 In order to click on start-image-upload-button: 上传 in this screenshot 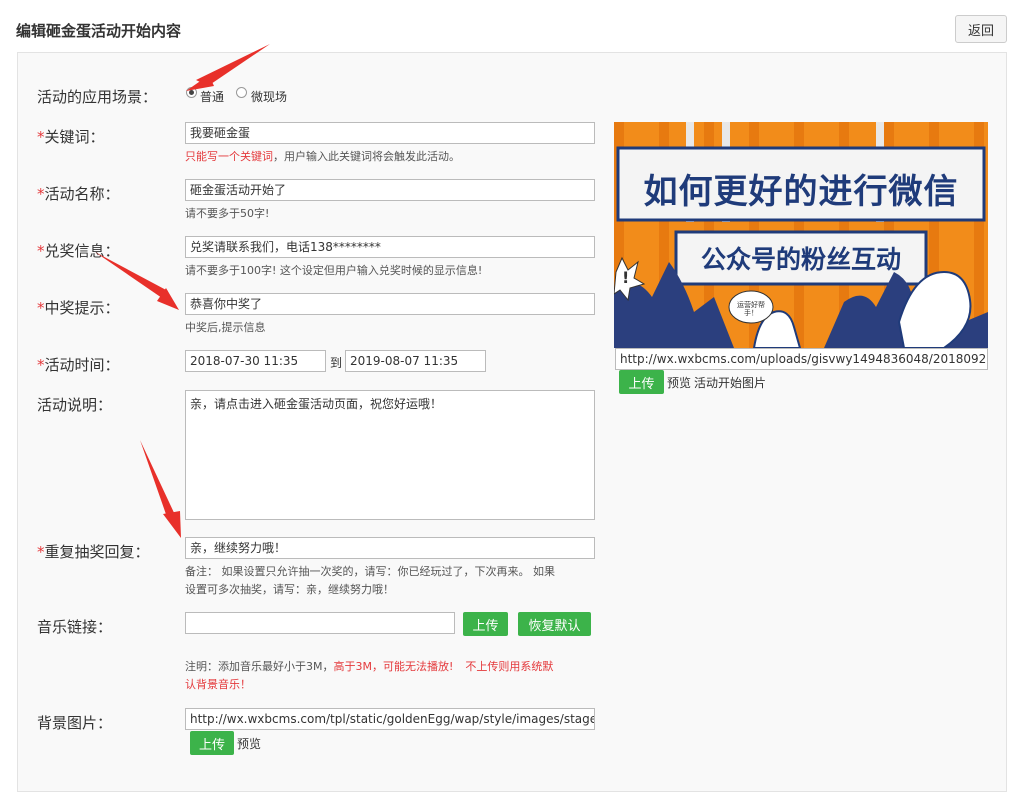, I will do `click(641, 382)`.